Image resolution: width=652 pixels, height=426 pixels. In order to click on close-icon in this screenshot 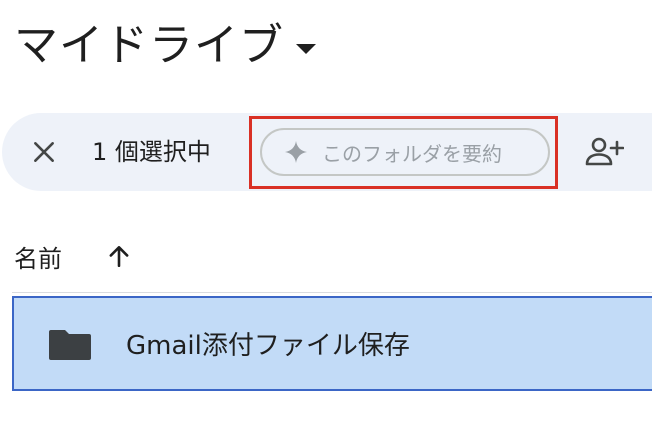, I will do `click(44, 152)`.